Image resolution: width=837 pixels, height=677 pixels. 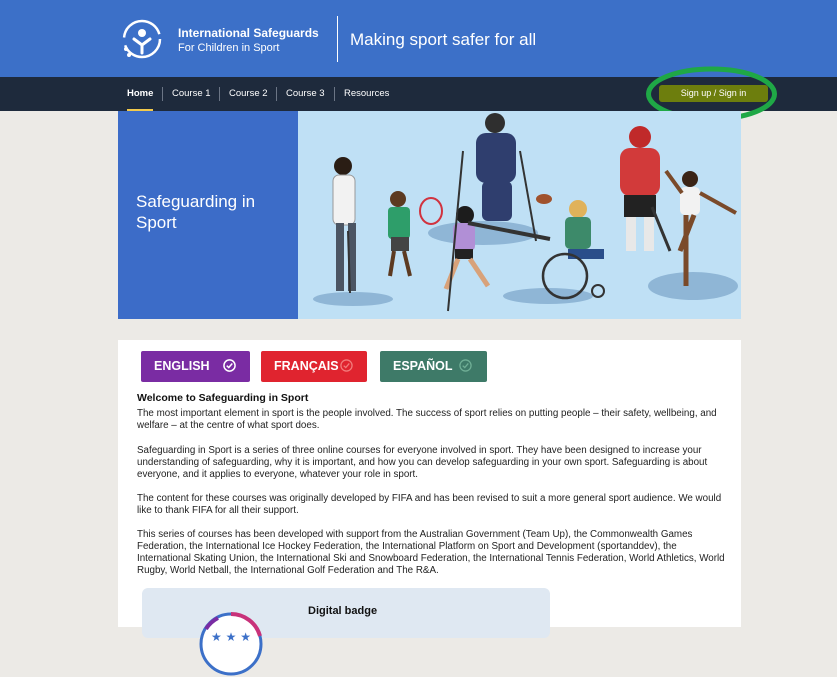 I want to click on site-tagline: Making sport safer for all, so click(x=443, y=39).